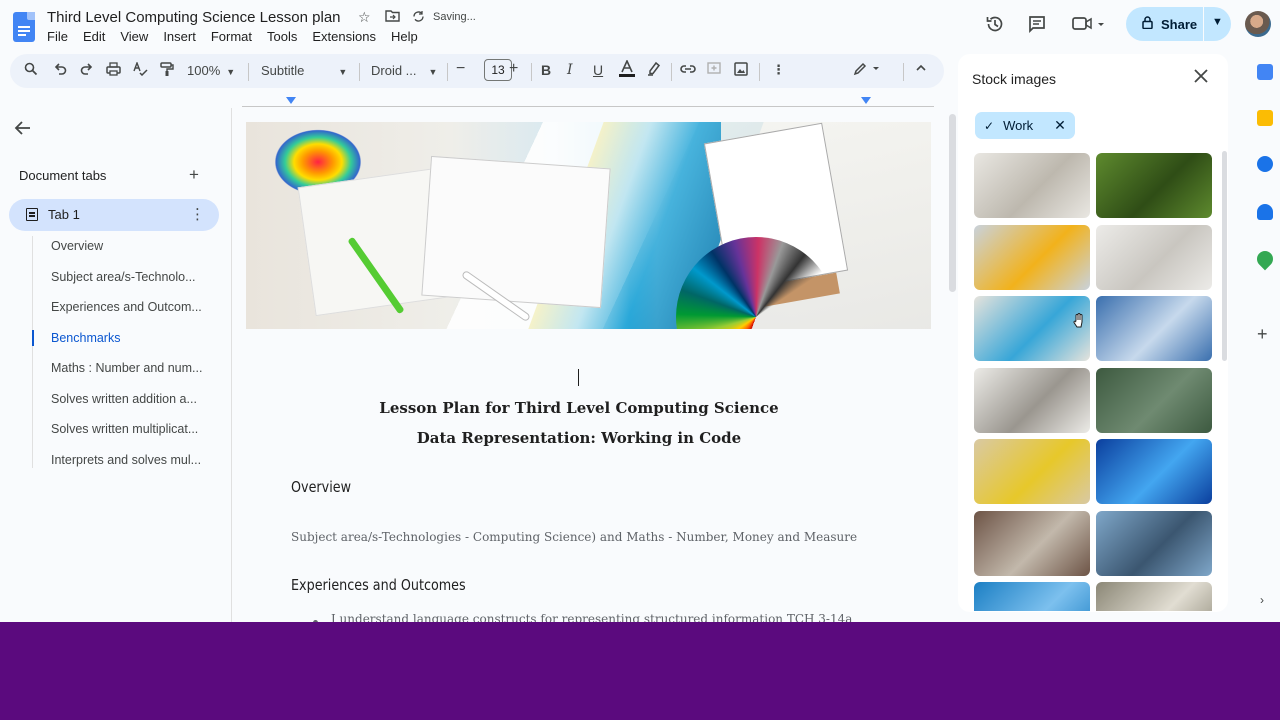 This screenshot has width=1280, height=720. I want to click on stock-image-robot-arm, so click(1032, 257).